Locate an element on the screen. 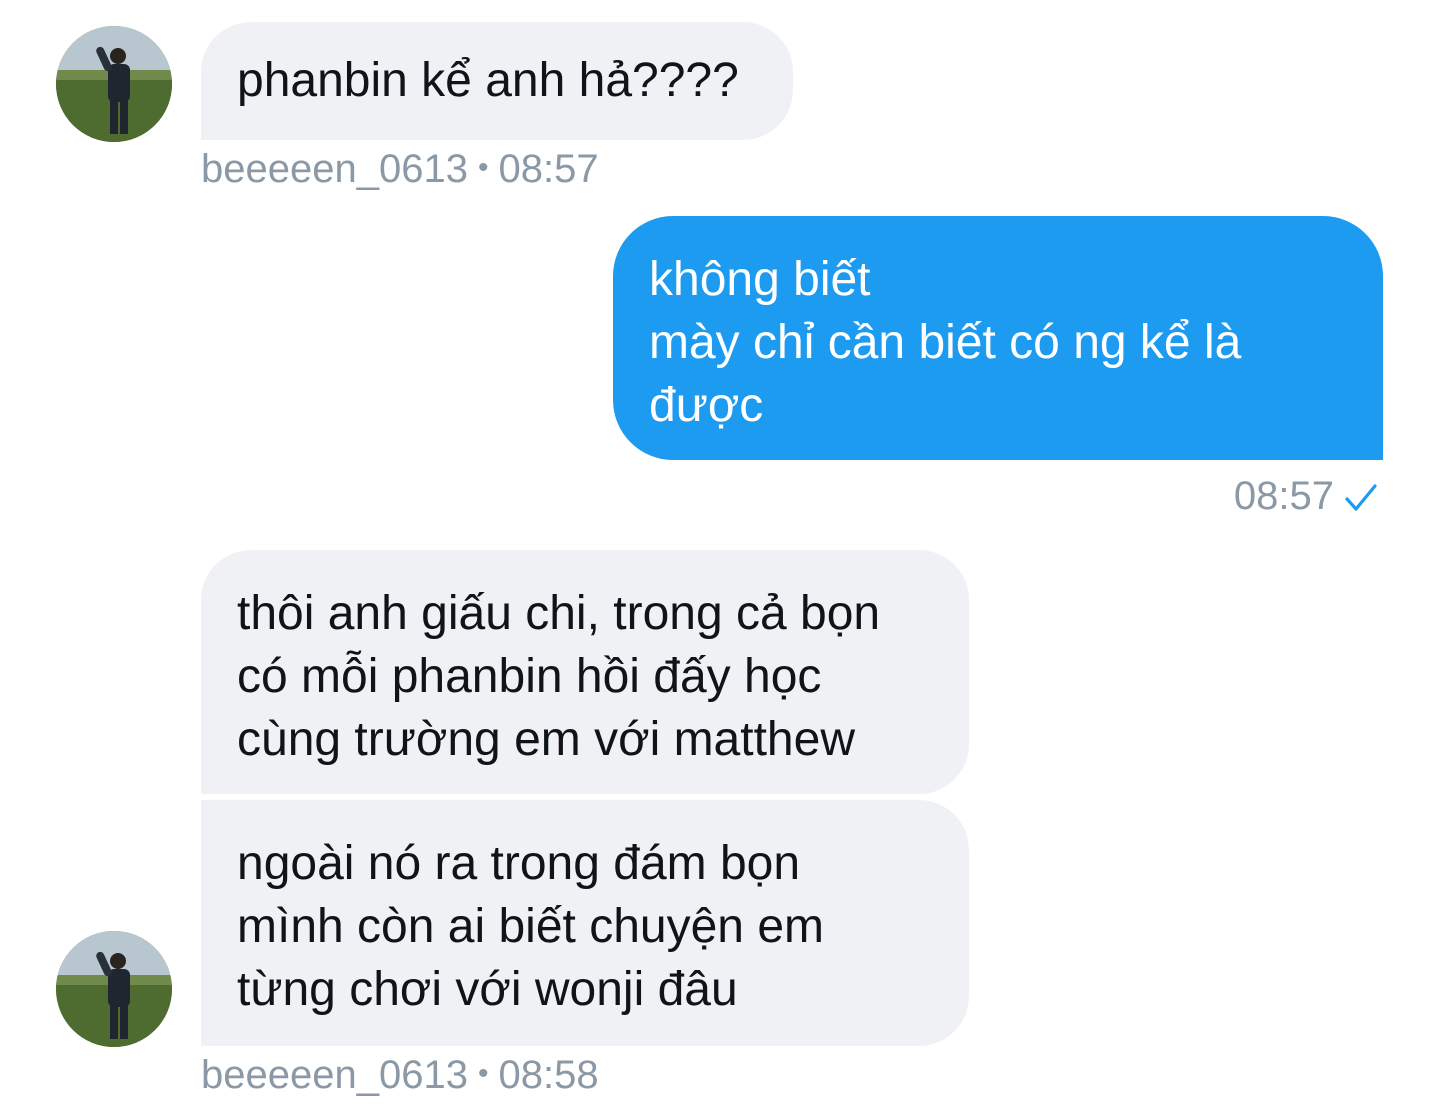 Image resolution: width=1440 pixels, height=1108 pixels. message-meta: beeeeen_0613 • 08:58 is located at coordinates (400, 1074).